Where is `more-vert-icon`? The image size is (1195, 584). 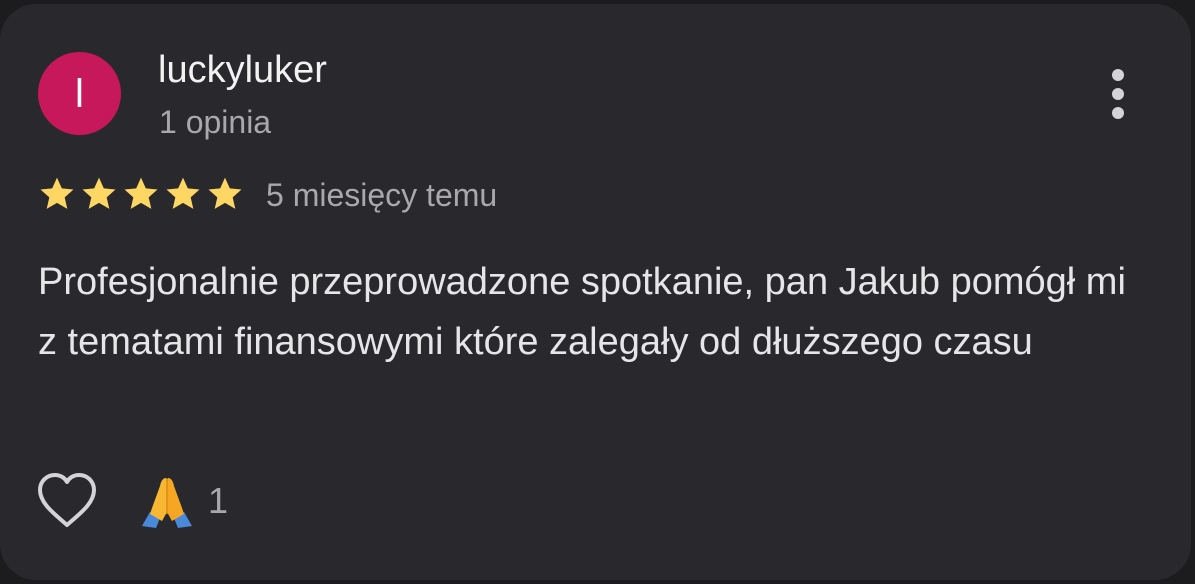 more-vert-icon is located at coordinates (1118, 75).